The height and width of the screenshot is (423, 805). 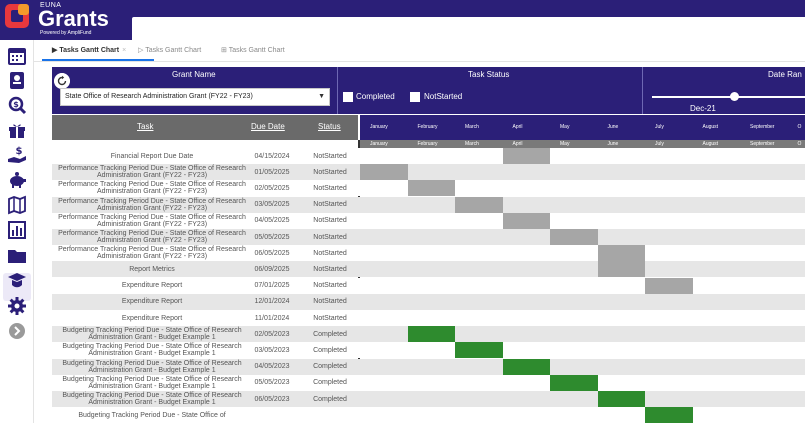 I want to click on due-date-cell: 04/15/2024, so click(x=272, y=156).